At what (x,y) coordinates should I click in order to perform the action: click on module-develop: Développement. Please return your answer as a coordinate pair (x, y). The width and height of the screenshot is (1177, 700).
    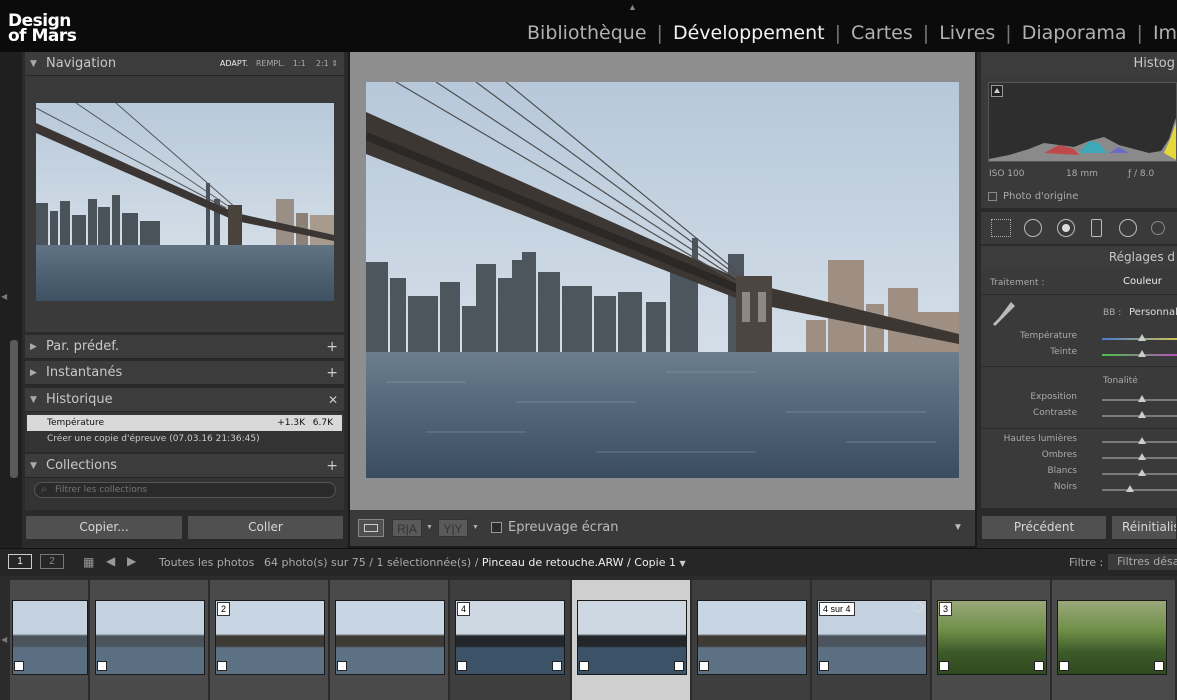
    Looking at the image, I should click on (749, 33).